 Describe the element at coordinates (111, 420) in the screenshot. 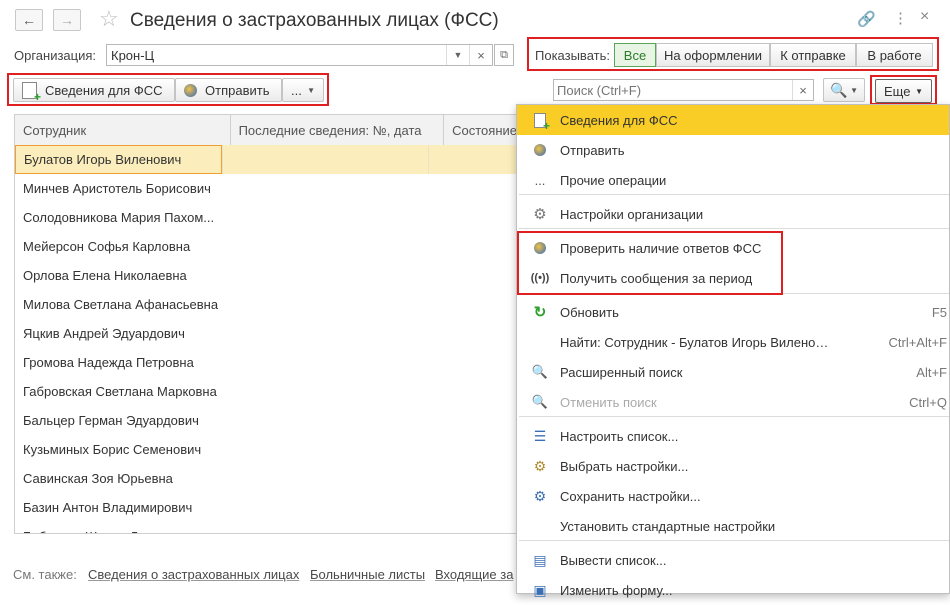

I see `employee-cell: Бальцер Герман Эдуардович` at that location.